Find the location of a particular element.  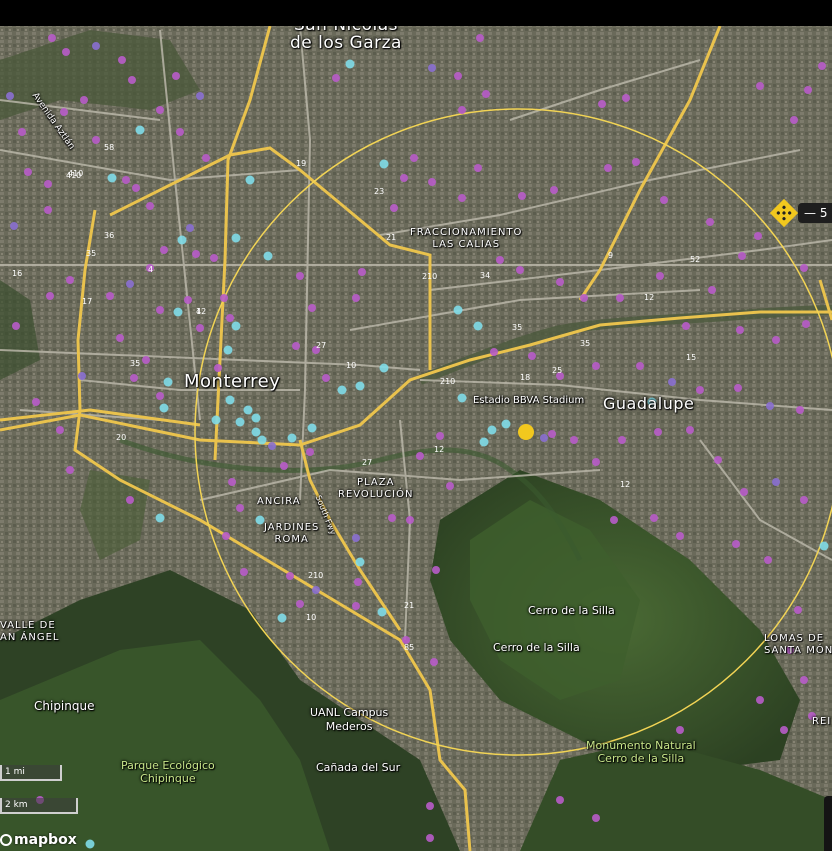

search-center-marker is located at coordinates (526, 432).